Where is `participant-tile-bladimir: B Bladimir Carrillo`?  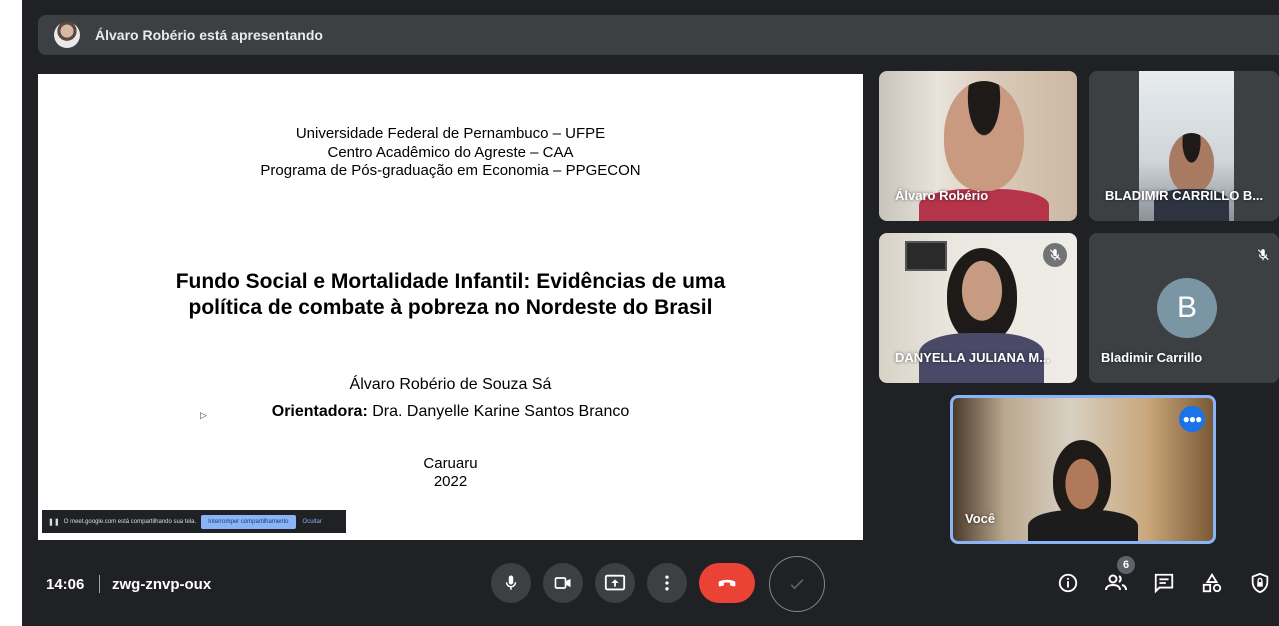 participant-tile-bladimir: B Bladimir Carrillo is located at coordinates (1184, 308).